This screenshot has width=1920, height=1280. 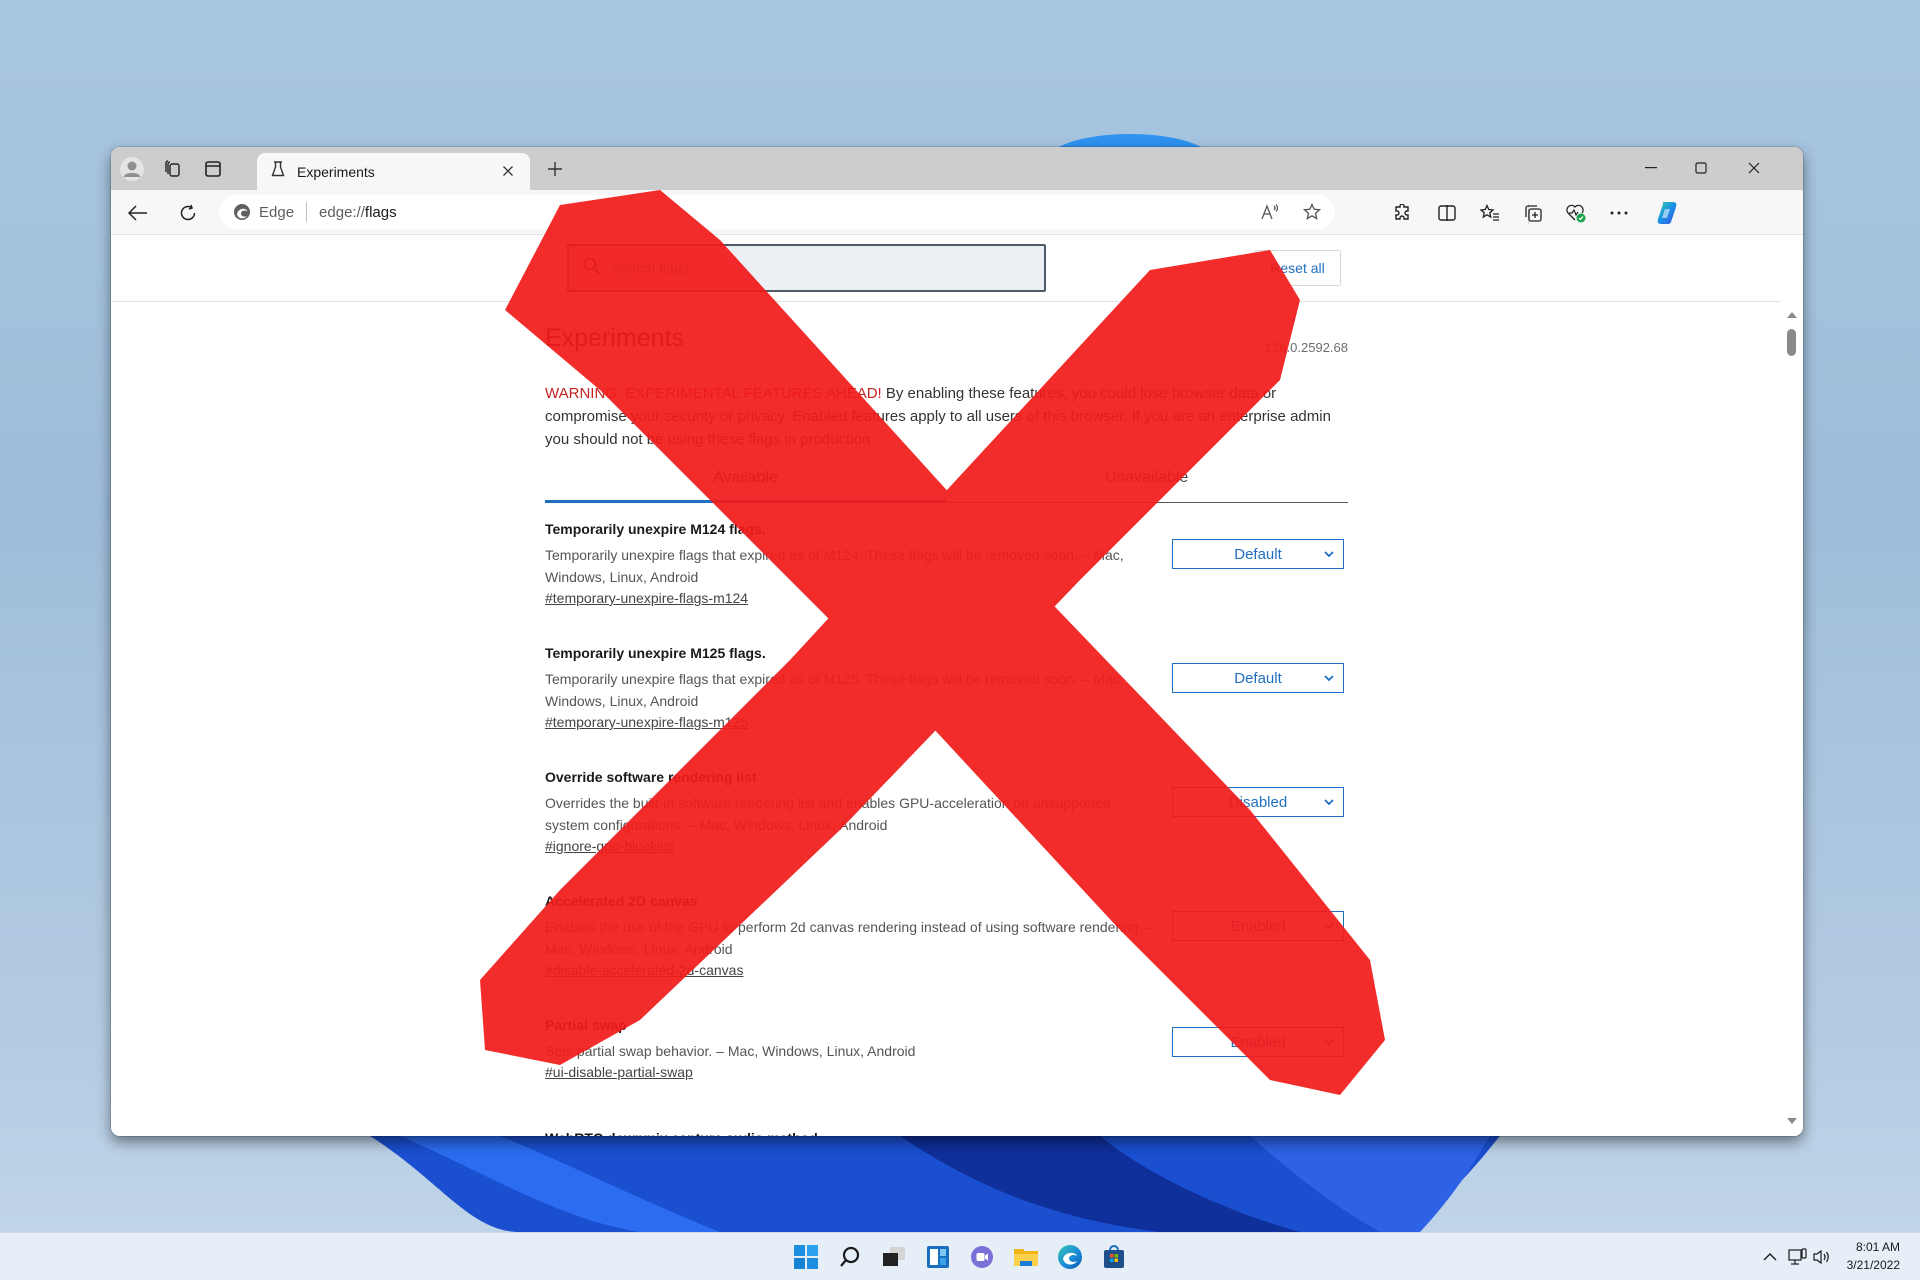 I want to click on flag-anchor-link: #temporary-unexpire-flags-m124, so click(x=646, y=598).